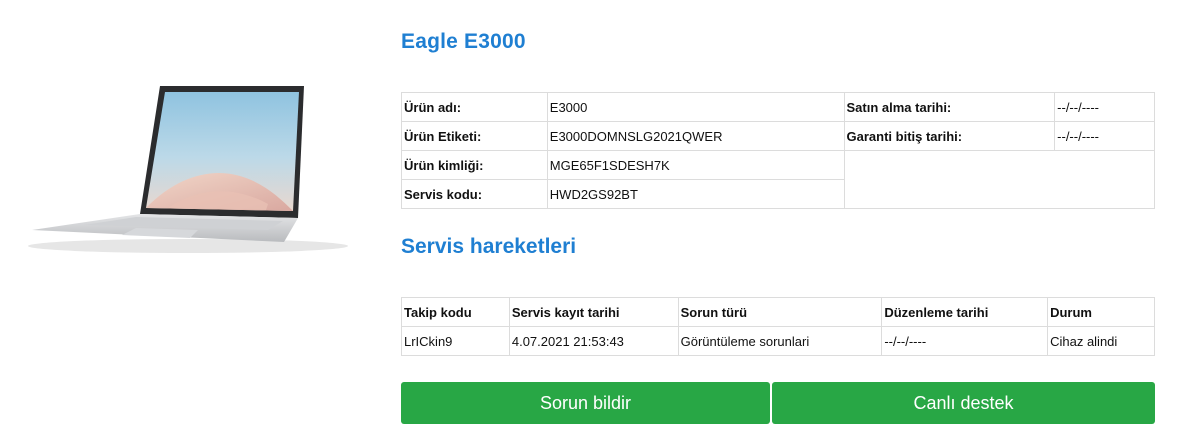 This screenshot has width=1177, height=439. I want to click on column-header-status: Durum, so click(1101, 312).